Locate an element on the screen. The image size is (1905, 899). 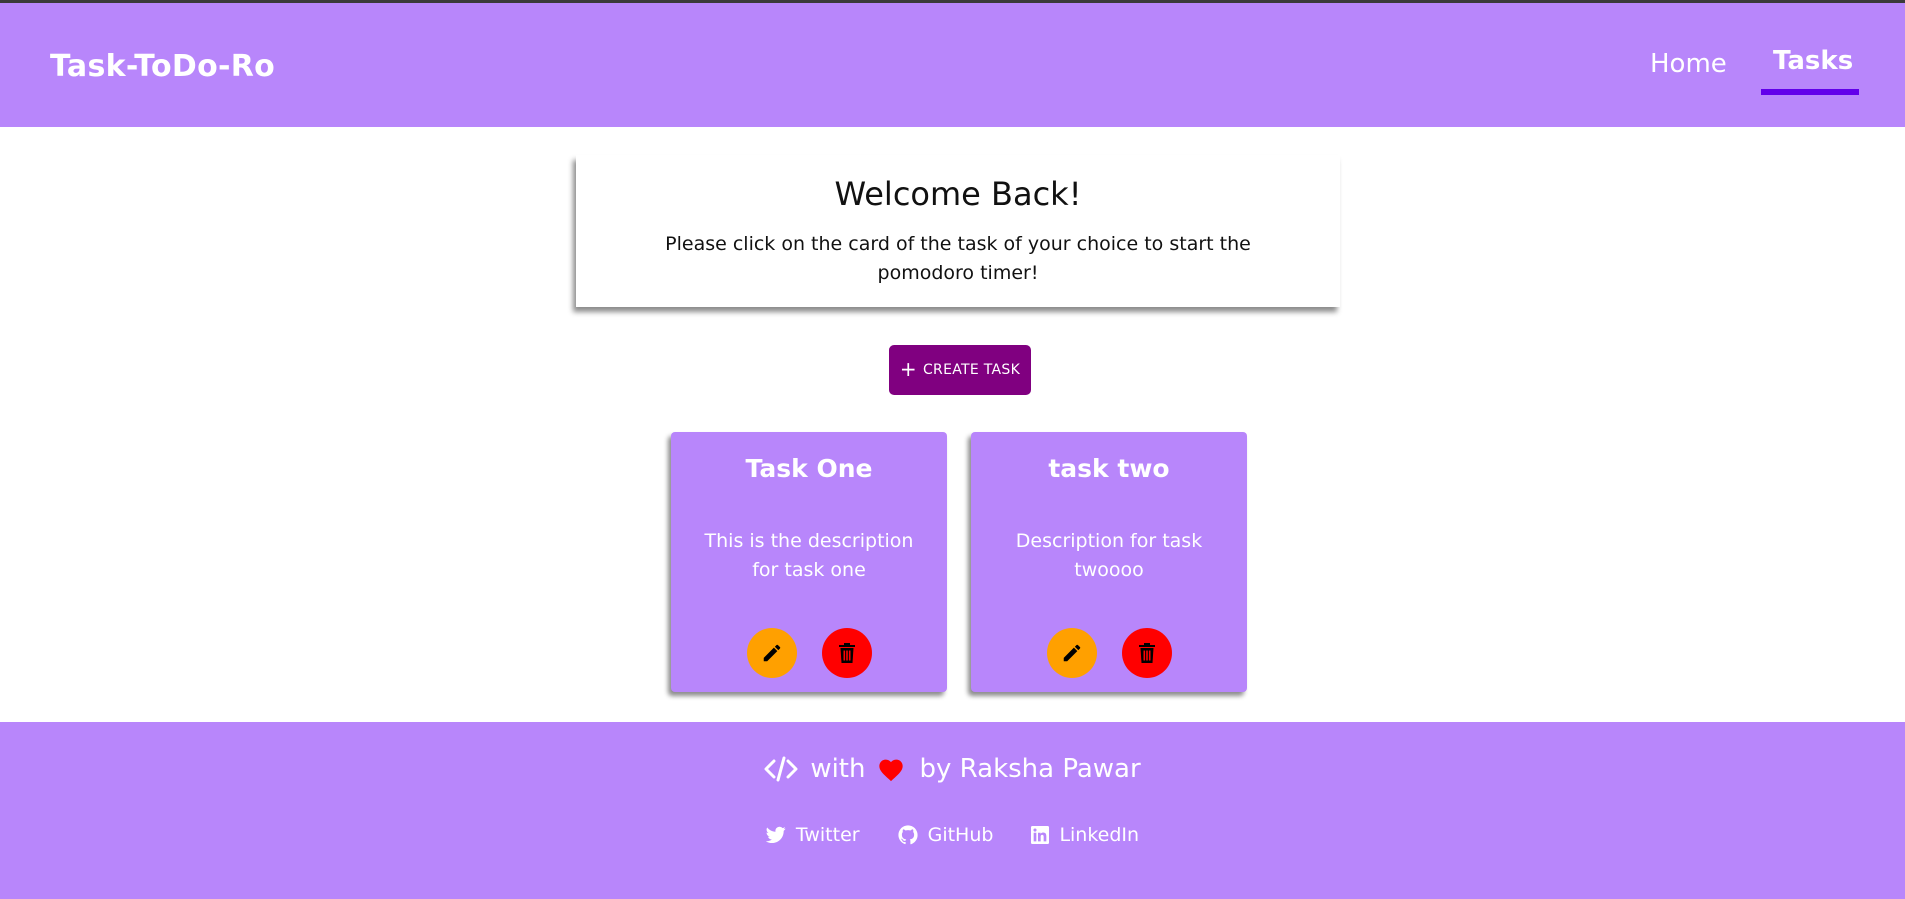
task-description: Description for task twoooo is located at coordinates (1109, 555).